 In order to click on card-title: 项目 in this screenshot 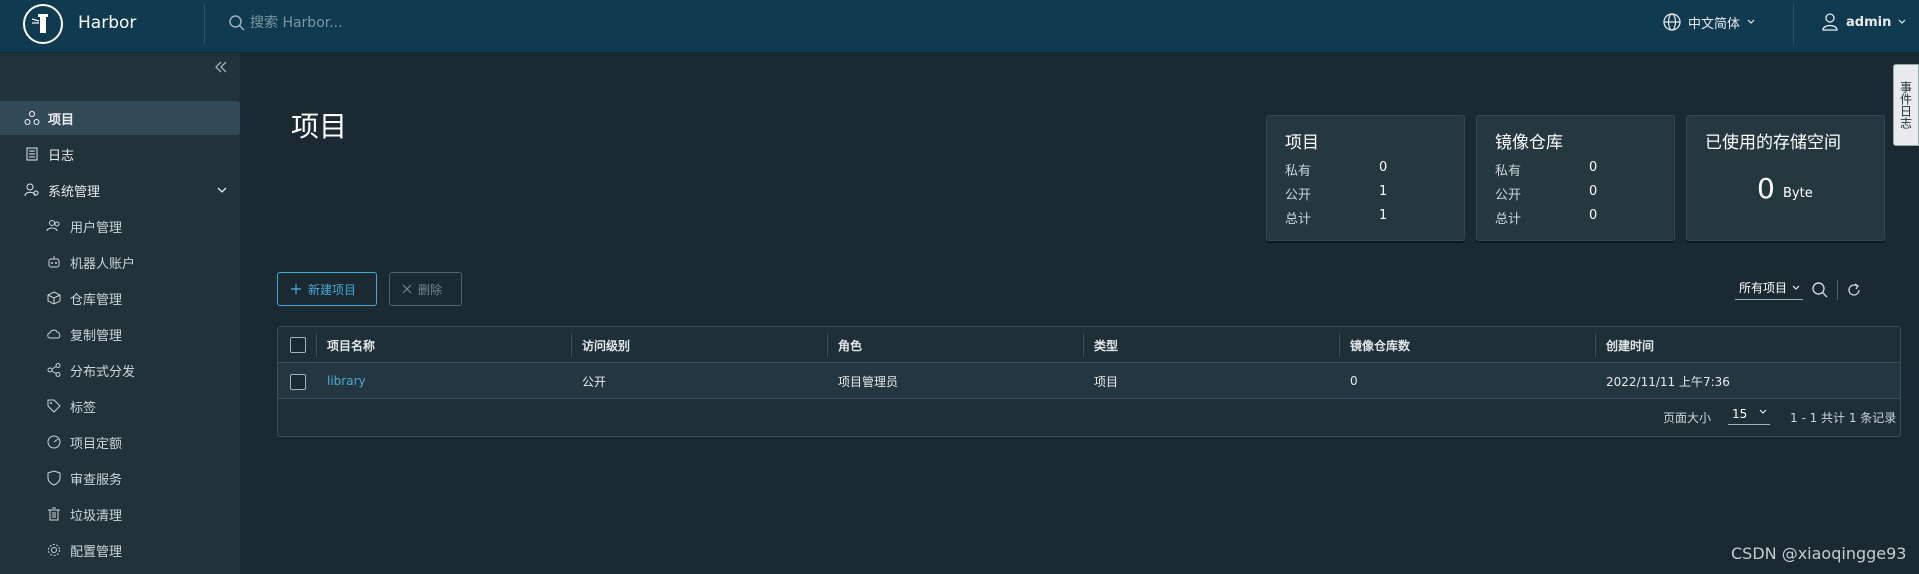, I will do `click(1302, 143)`.